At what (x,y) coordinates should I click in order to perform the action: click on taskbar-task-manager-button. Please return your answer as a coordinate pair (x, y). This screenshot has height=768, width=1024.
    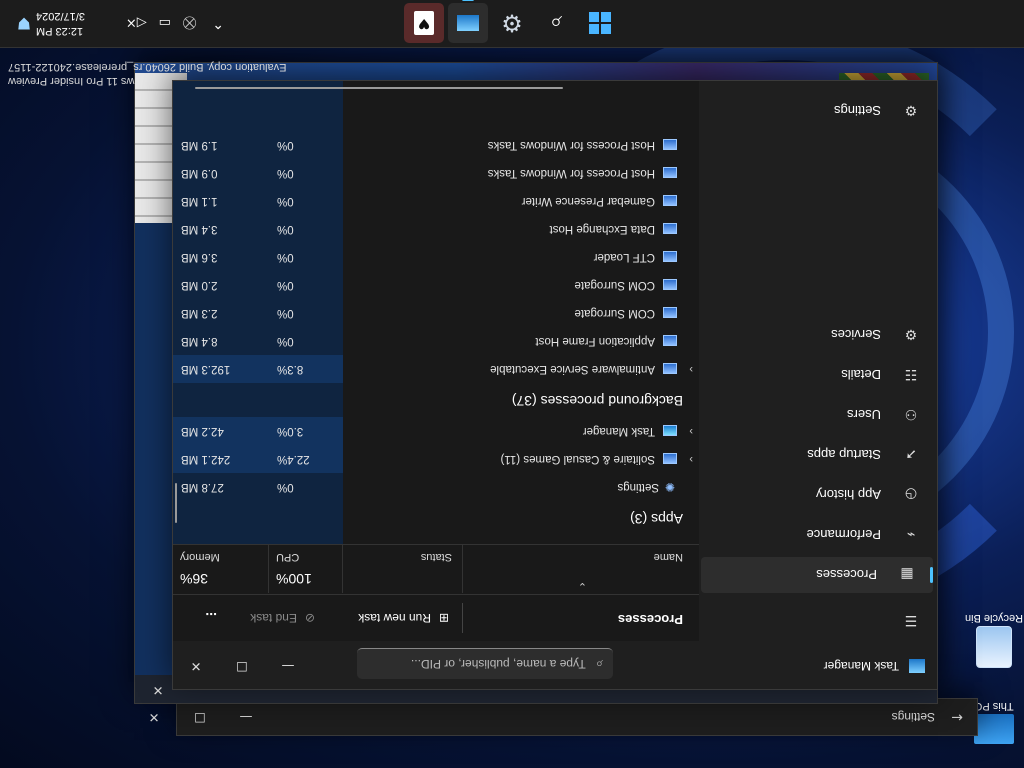
    Looking at the image, I should click on (468, 21).